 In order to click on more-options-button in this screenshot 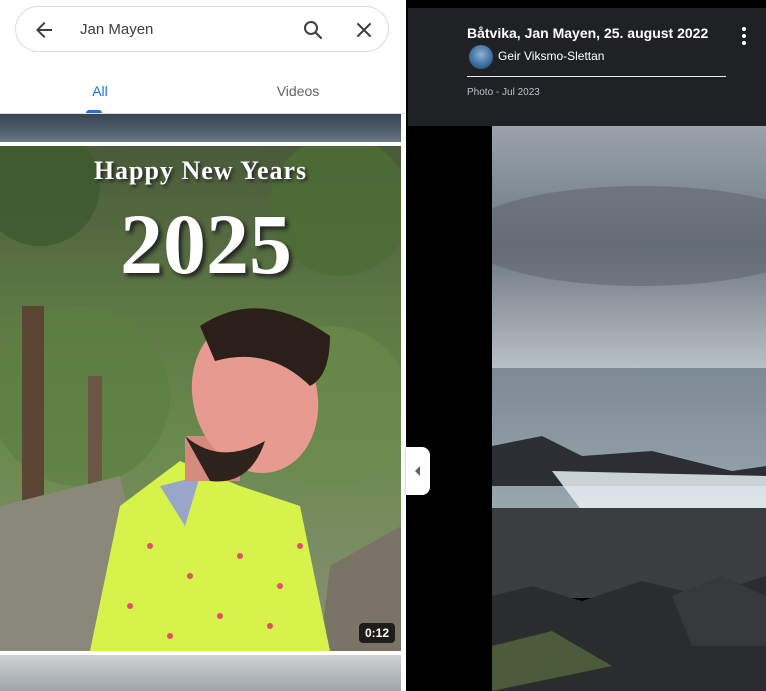, I will do `click(744, 36)`.